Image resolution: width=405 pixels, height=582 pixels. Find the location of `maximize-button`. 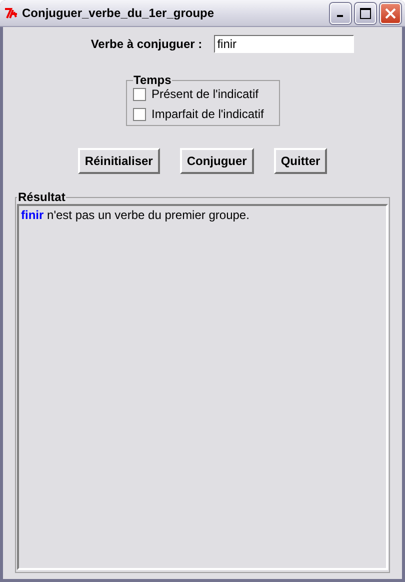

maximize-button is located at coordinates (365, 13).